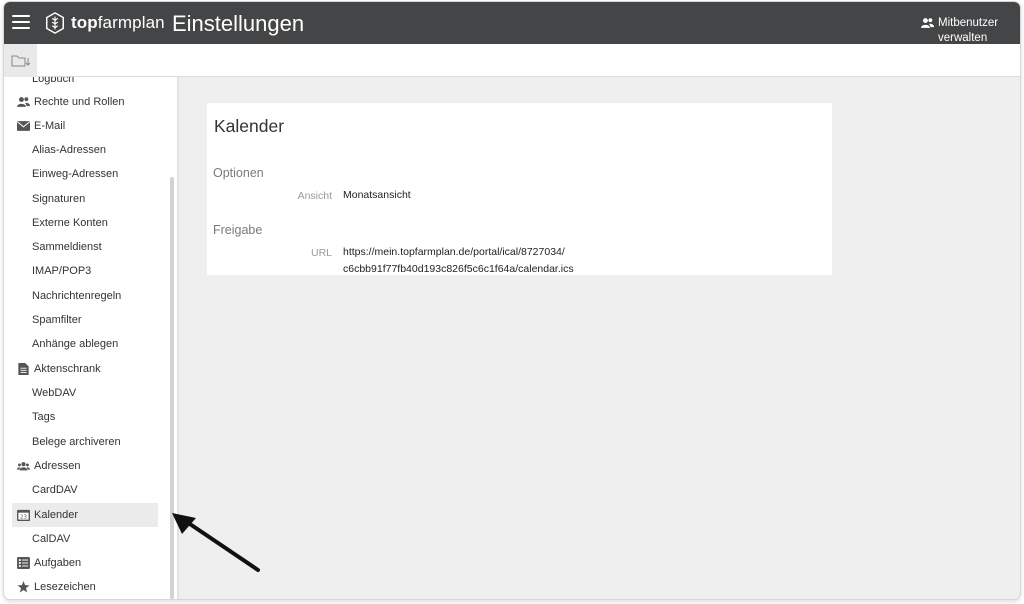  Describe the element at coordinates (512, 60) in the screenshot. I see `sub-toolbar` at that location.